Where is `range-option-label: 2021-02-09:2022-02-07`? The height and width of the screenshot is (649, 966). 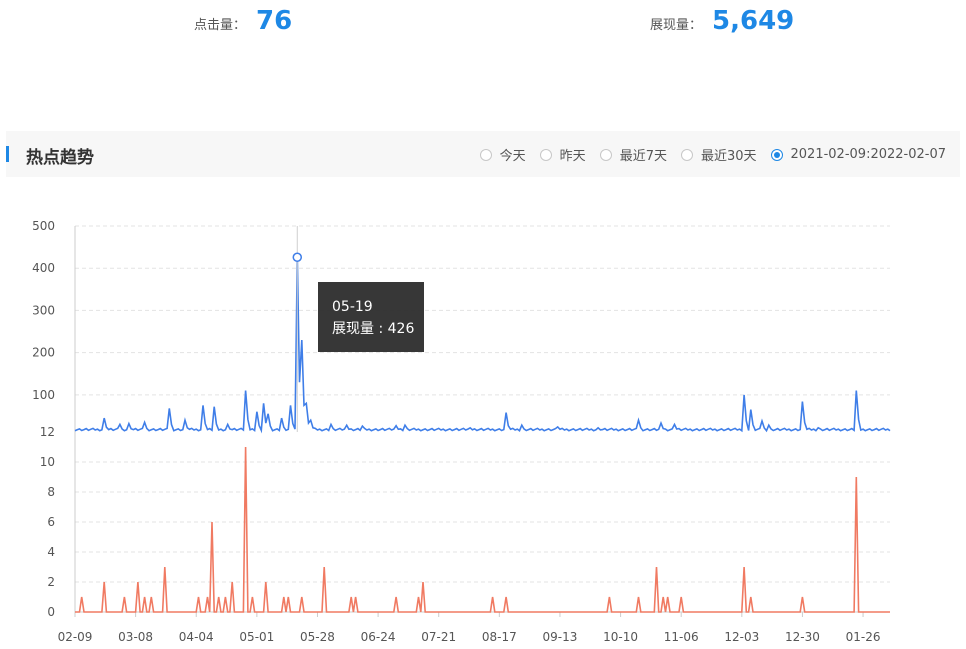 range-option-label: 2021-02-09:2022-02-07 is located at coordinates (868, 154).